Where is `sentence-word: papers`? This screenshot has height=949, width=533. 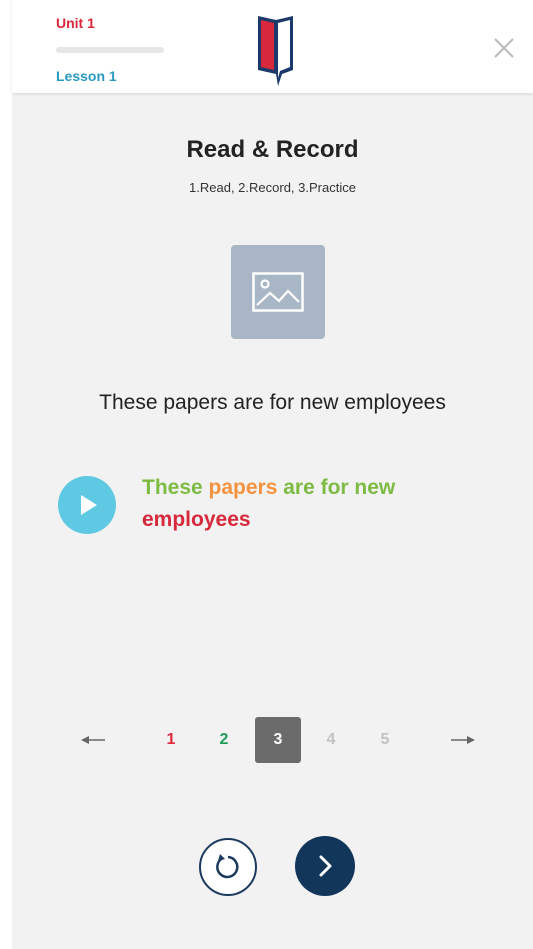
sentence-word: papers is located at coordinates (246, 487).